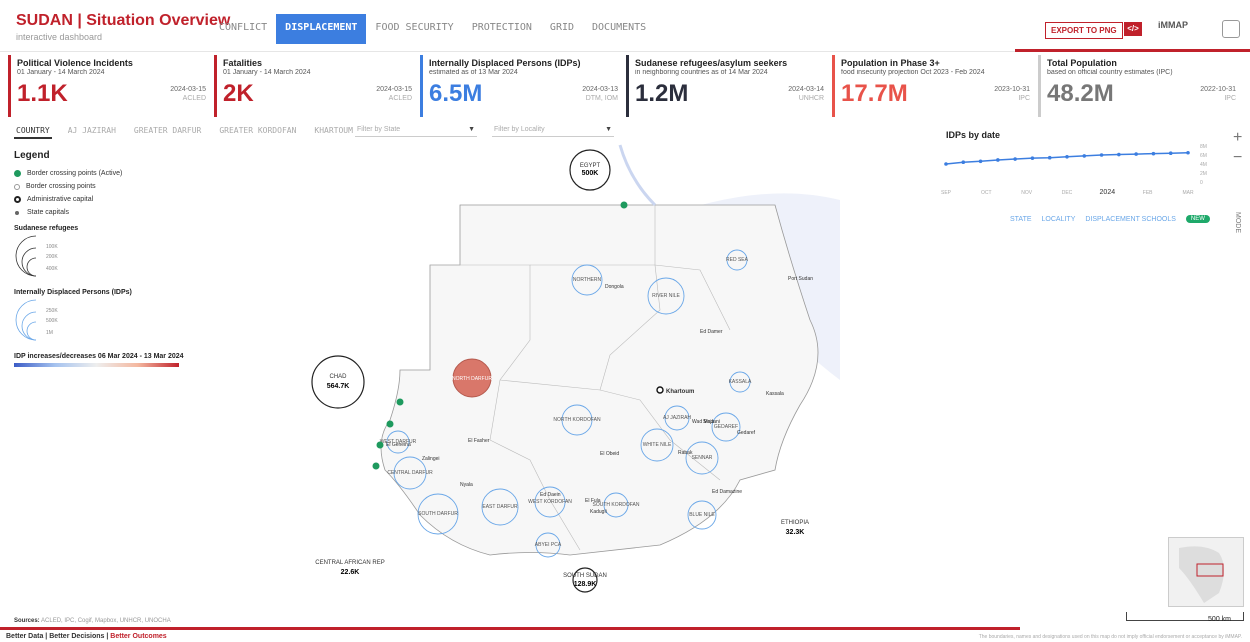 This screenshot has height=642, width=1250. Describe the element at coordinates (1237, 158) in the screenshot. I see `zoom-out-button: −` at that location.